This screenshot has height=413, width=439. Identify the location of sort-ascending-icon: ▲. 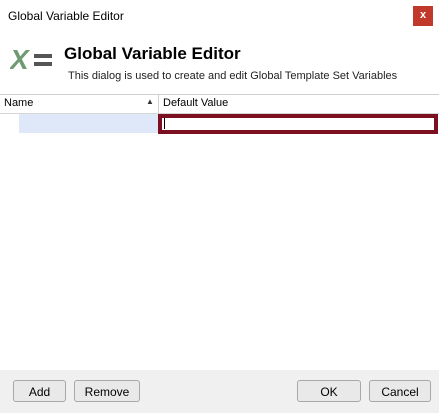
(150, 101).